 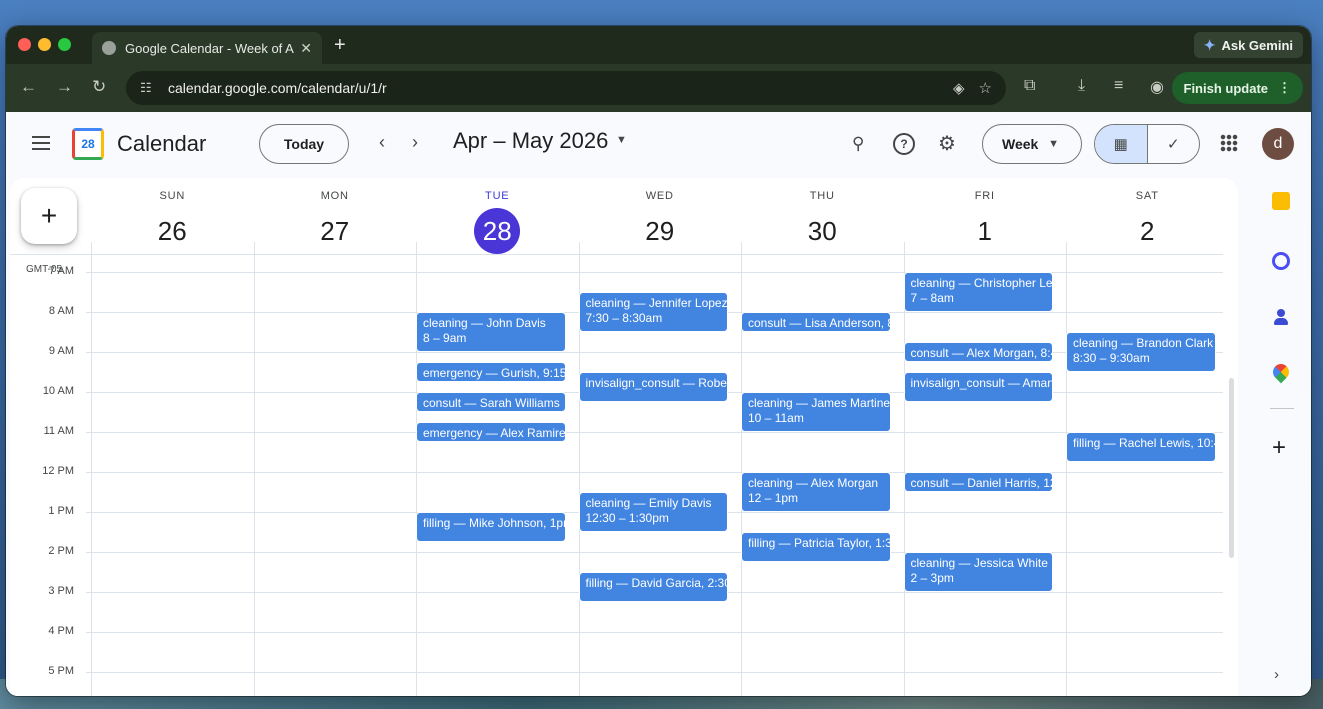 What do you see at coordinates (816, 492) in the screenshot?
I see `calendar-event: cleaning — Alex Morgan 12 – 1pm` at bounding box center [816, 492].